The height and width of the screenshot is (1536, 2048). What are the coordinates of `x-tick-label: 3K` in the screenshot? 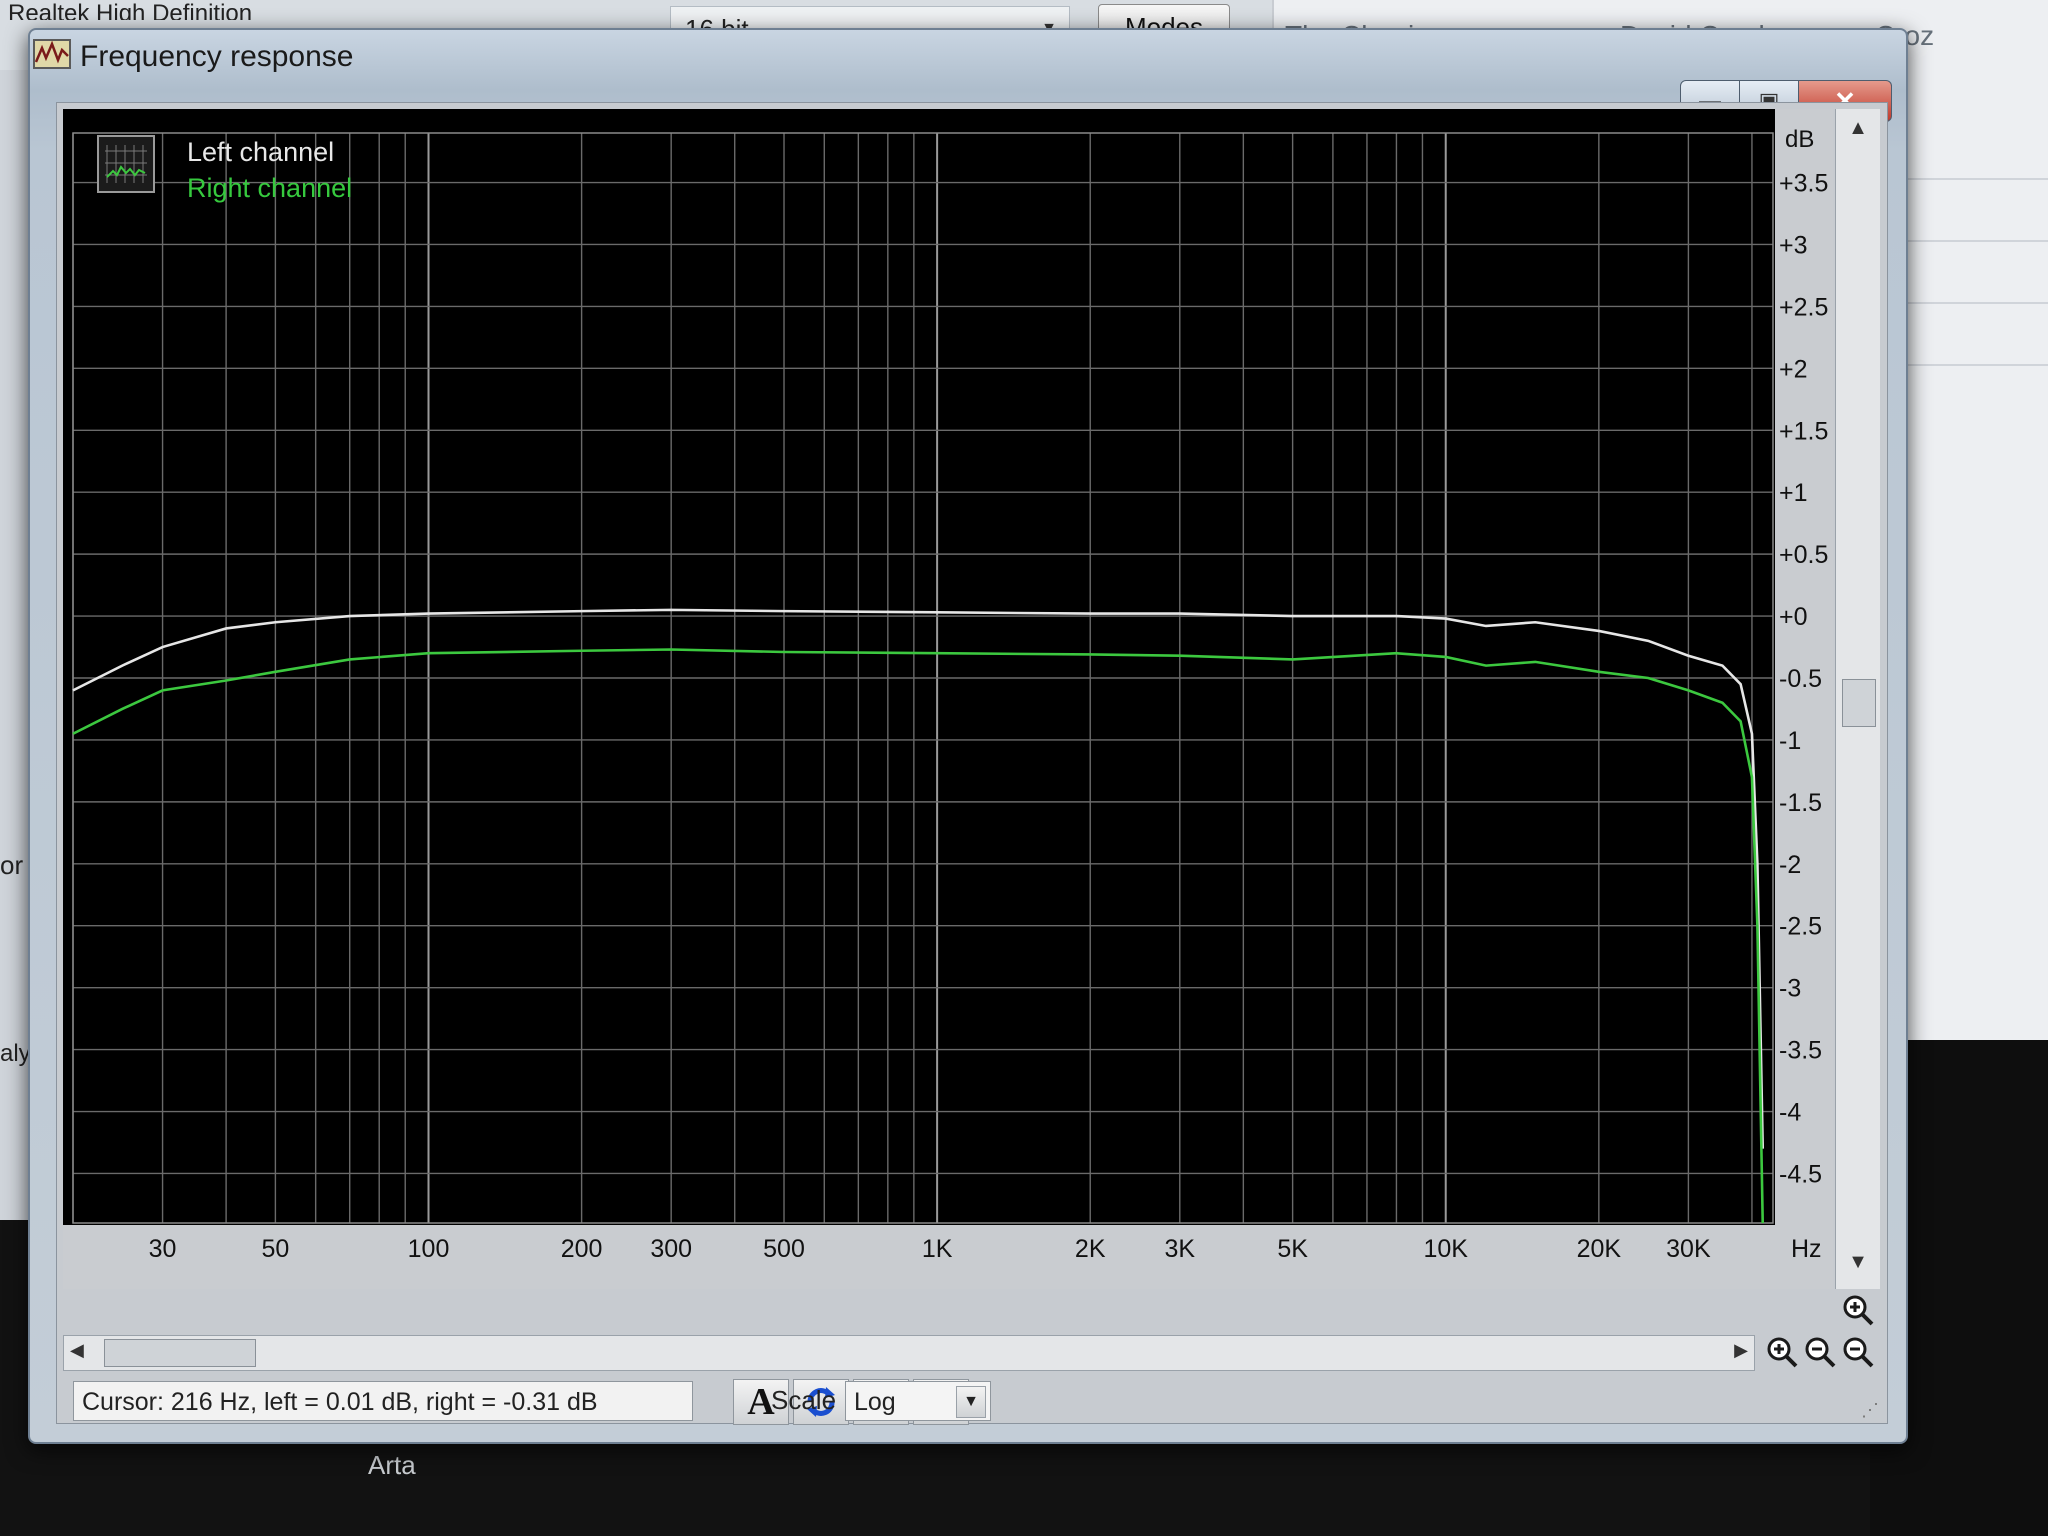 It's located at (1179, 1249).